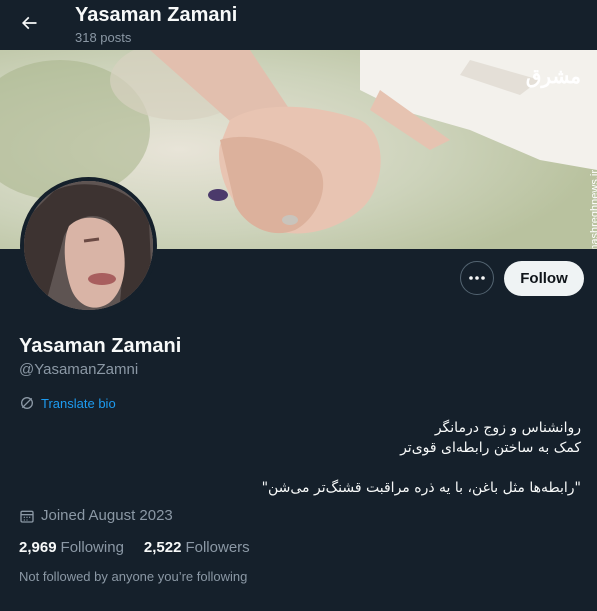  I want to click on translate-bio-link: Translate bio, so click(67, 403).